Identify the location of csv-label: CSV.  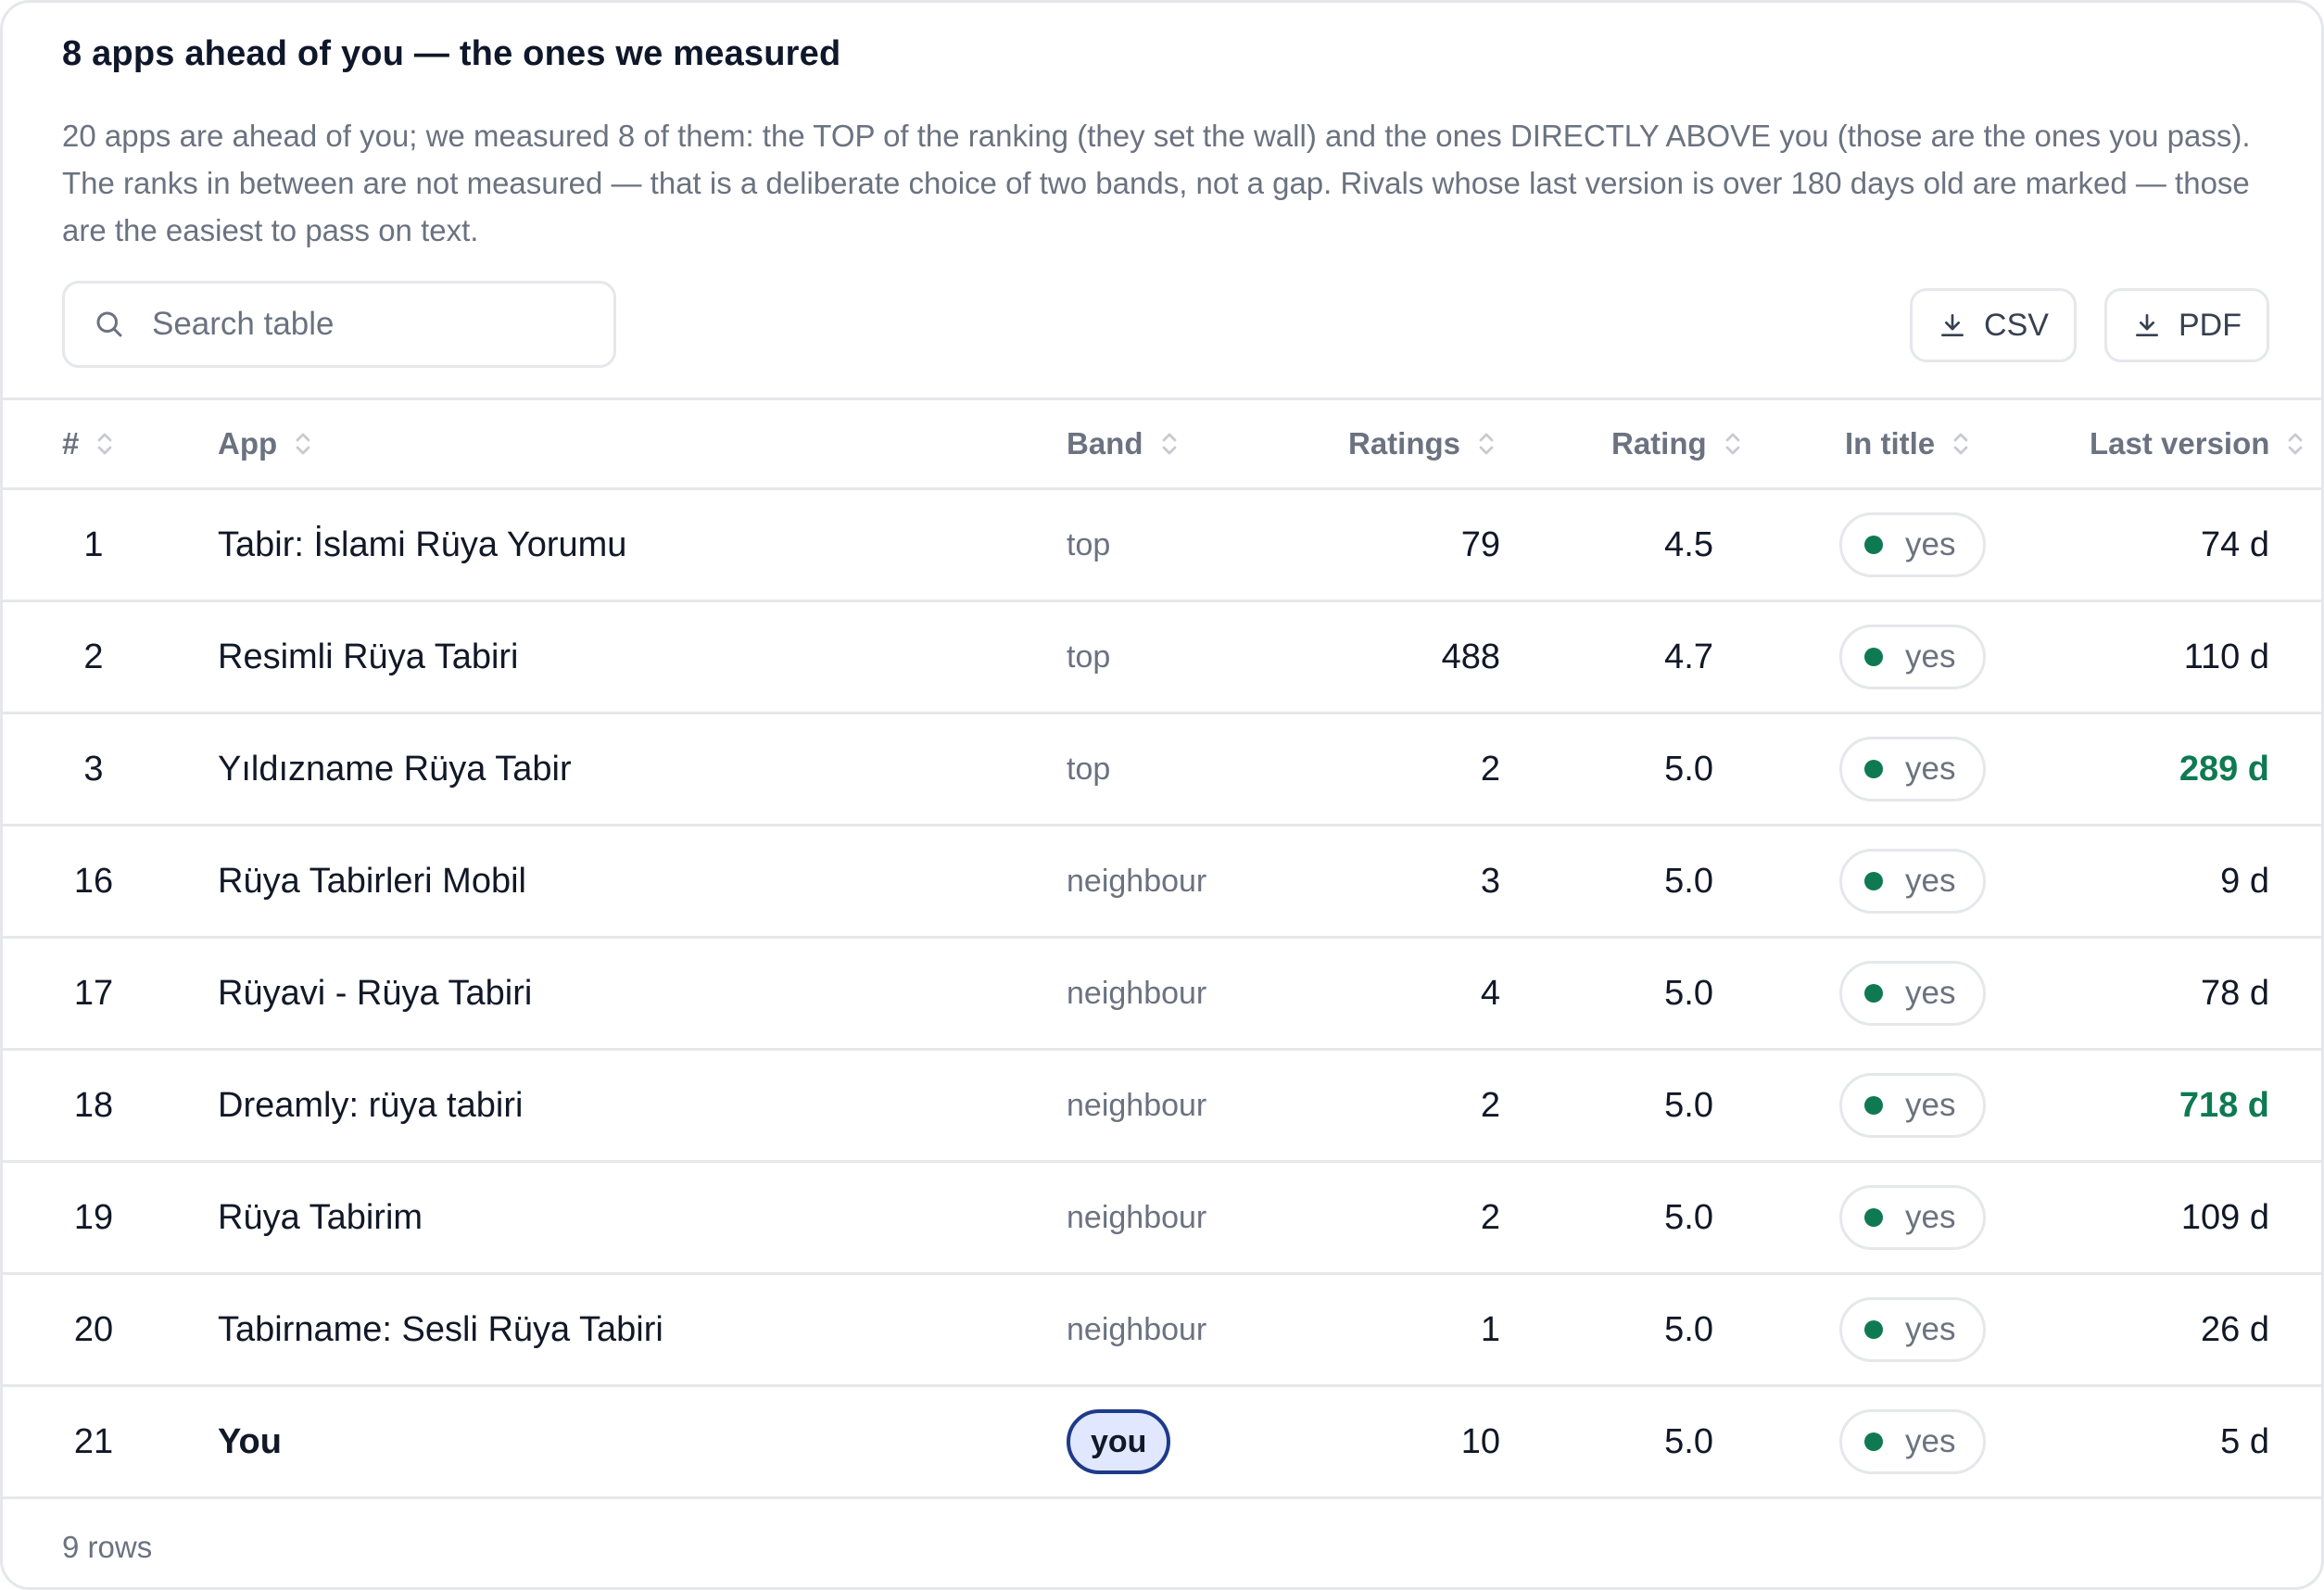
(2016, 325).